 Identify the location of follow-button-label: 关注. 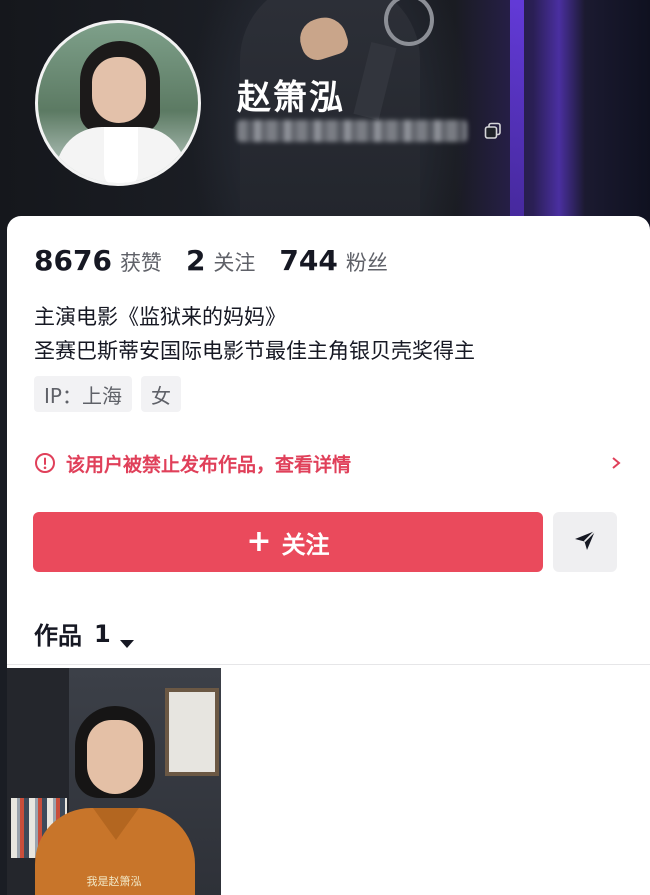
(305, 544).